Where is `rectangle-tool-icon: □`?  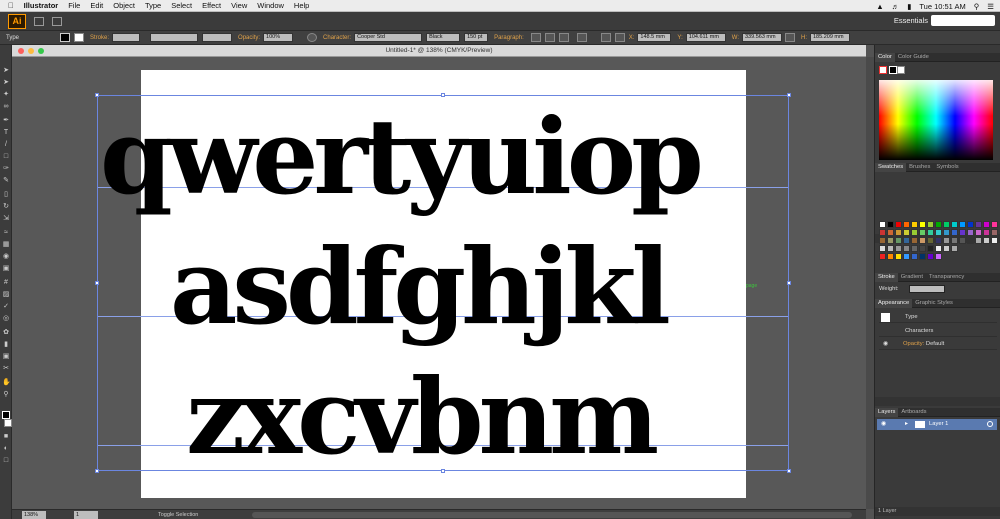
rectangle-tool-icon: □ is located at coordinates (6, 157).